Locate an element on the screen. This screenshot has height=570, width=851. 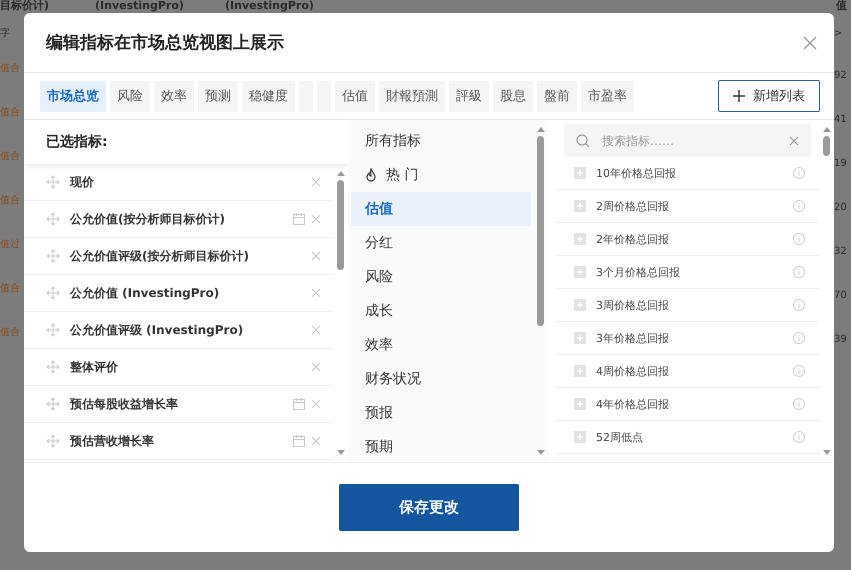
category-item: 估值 is located at coordinates (441, 209).